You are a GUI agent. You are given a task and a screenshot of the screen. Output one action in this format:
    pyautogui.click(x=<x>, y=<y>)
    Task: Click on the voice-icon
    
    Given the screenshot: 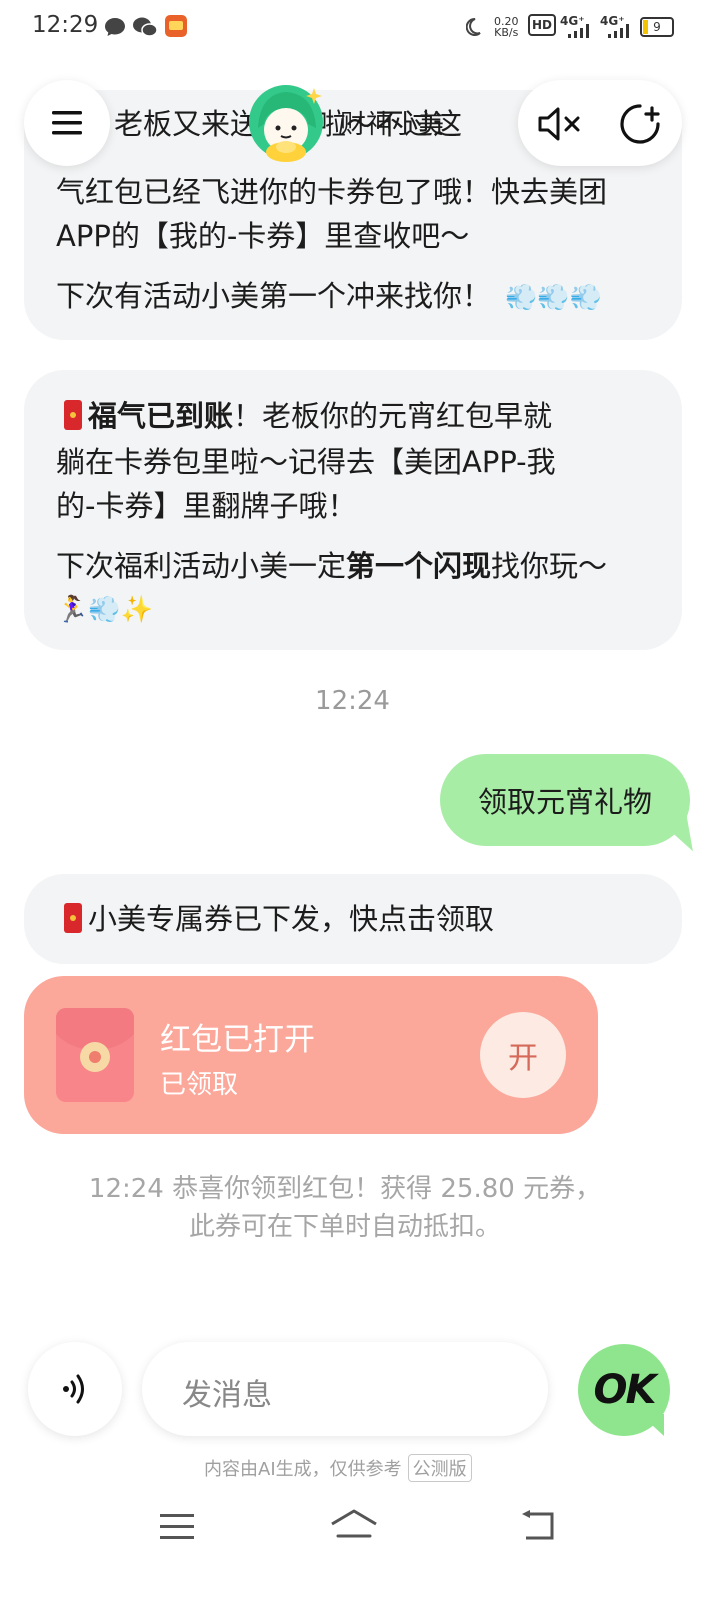 What is the action you would take?
    pyautogui.click(x=73, y=1389)
    